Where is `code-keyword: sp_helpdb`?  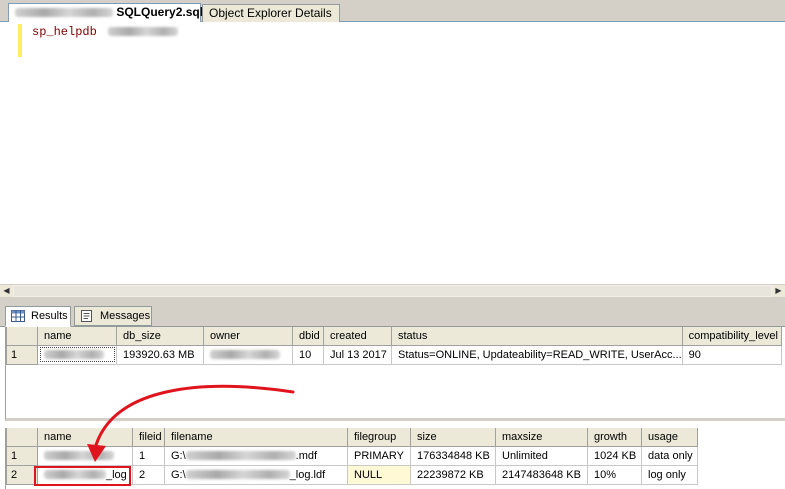 code-keyword: sp_helpdb is located at coordinates (64, 32).